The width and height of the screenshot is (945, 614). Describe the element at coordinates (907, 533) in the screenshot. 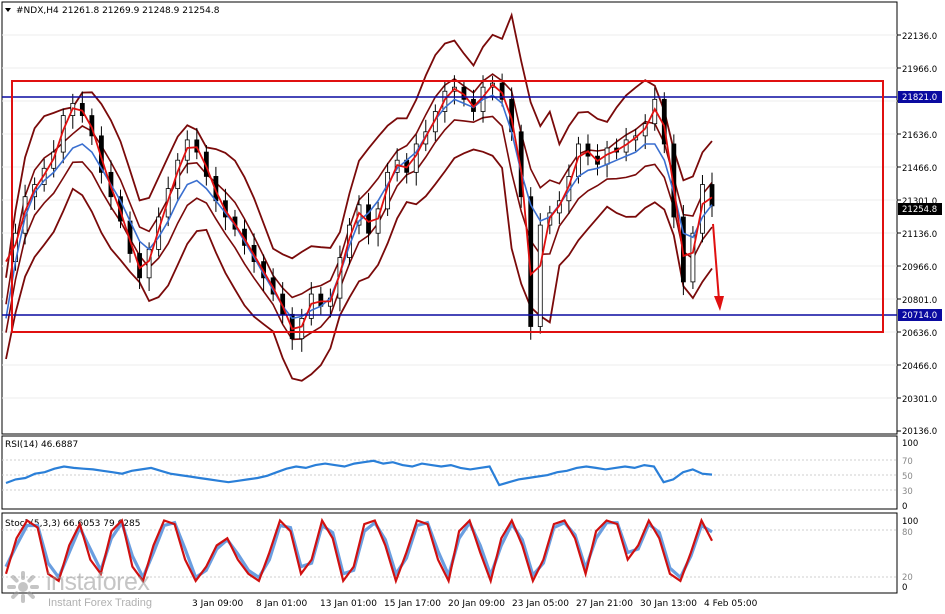

I see `stoch-tick: 80` at that location.